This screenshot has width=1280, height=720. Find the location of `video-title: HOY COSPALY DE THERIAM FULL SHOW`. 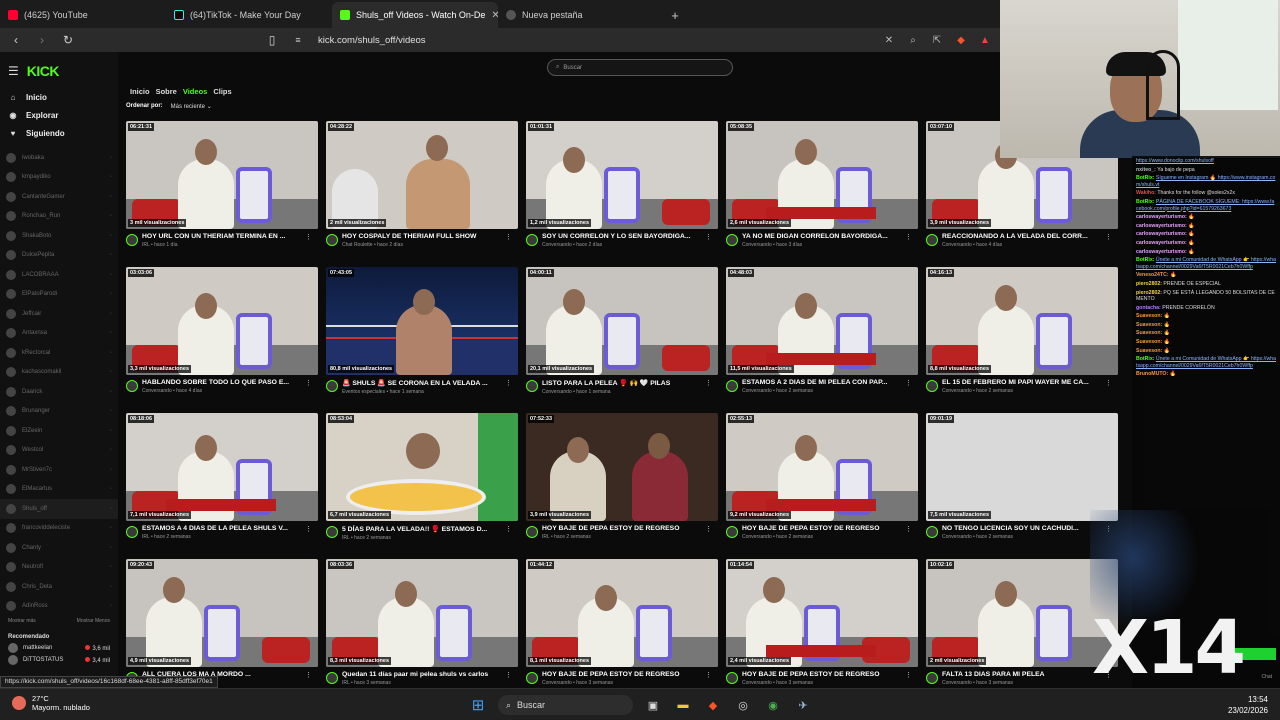

video-title: HOY COSPALY DE THERIAM FULL SHOW is located at coordinates (423, 236).